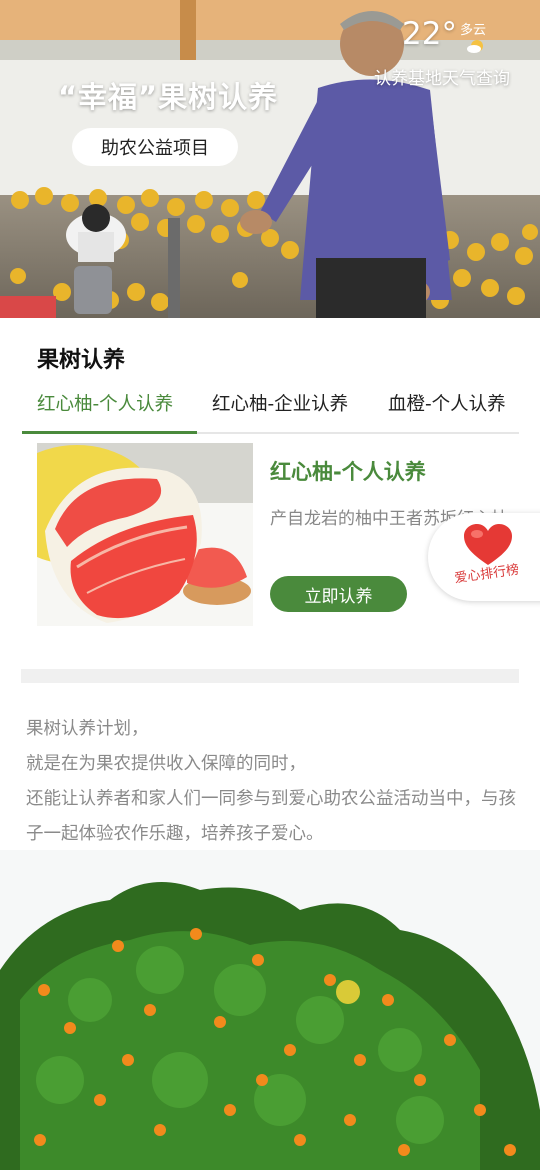  I want to click on adopt-now-button: 立即认养, so click(338, 594).